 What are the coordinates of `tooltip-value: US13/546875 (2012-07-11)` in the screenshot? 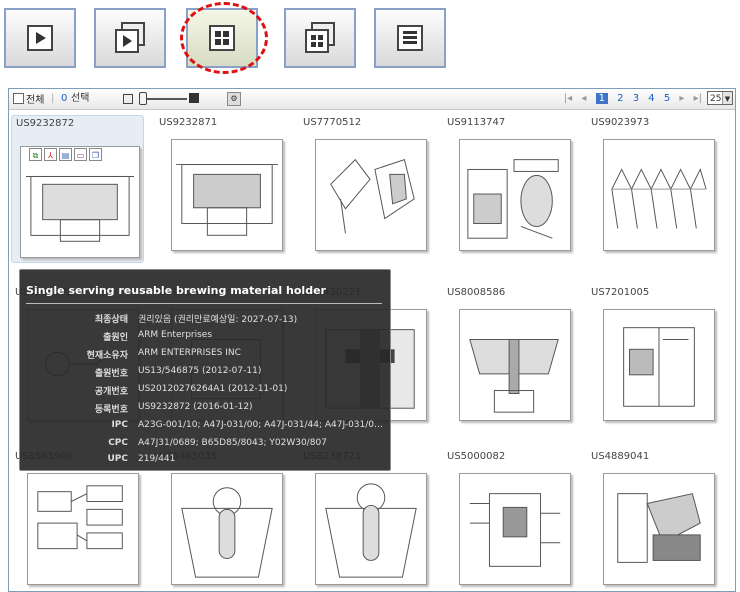 It's located at (200, 371).